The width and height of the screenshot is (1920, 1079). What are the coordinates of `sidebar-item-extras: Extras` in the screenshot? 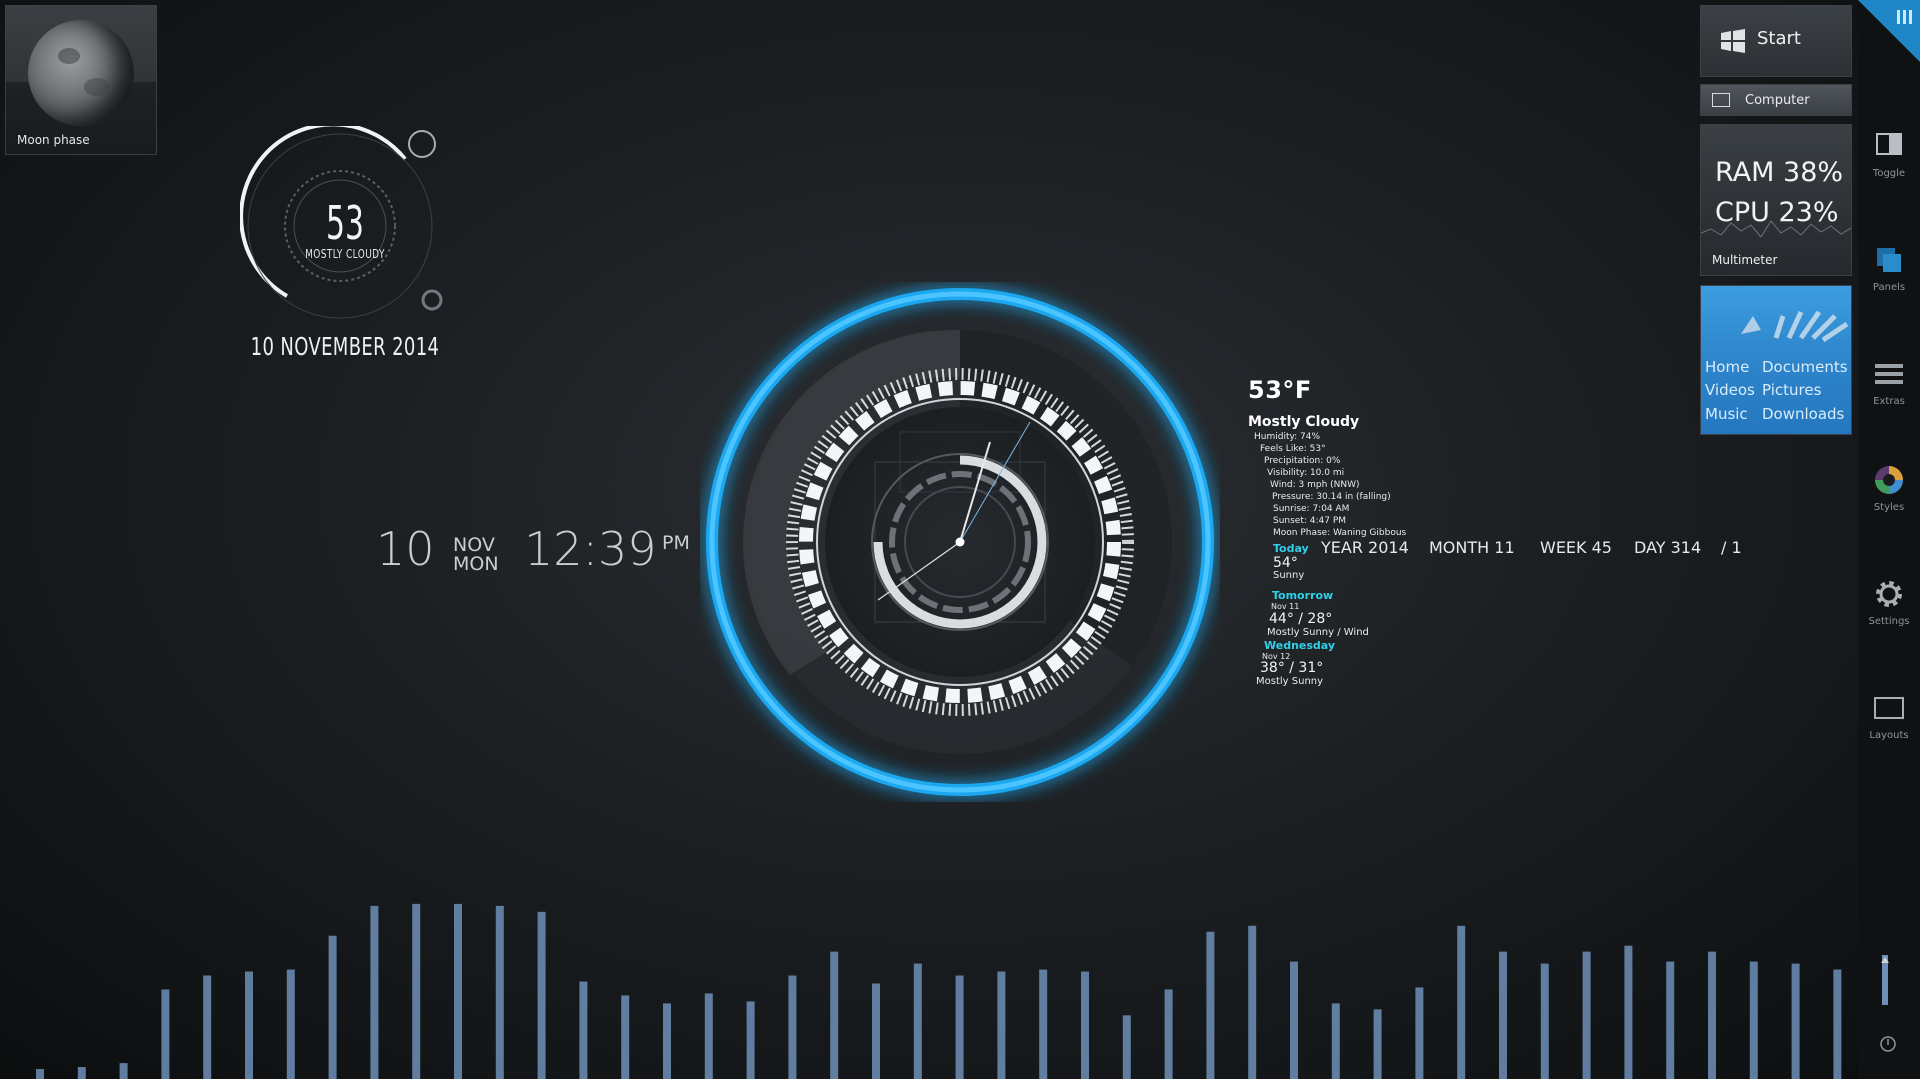 It's located at (1889, 393).